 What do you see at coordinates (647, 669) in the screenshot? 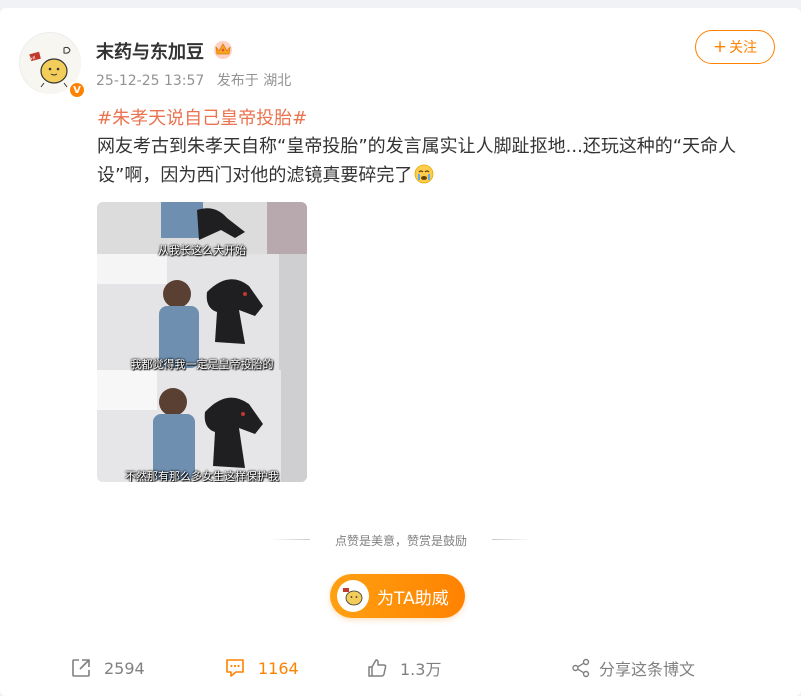
I see `share-label: 分享这条博文` at bounding box center [647, 669].